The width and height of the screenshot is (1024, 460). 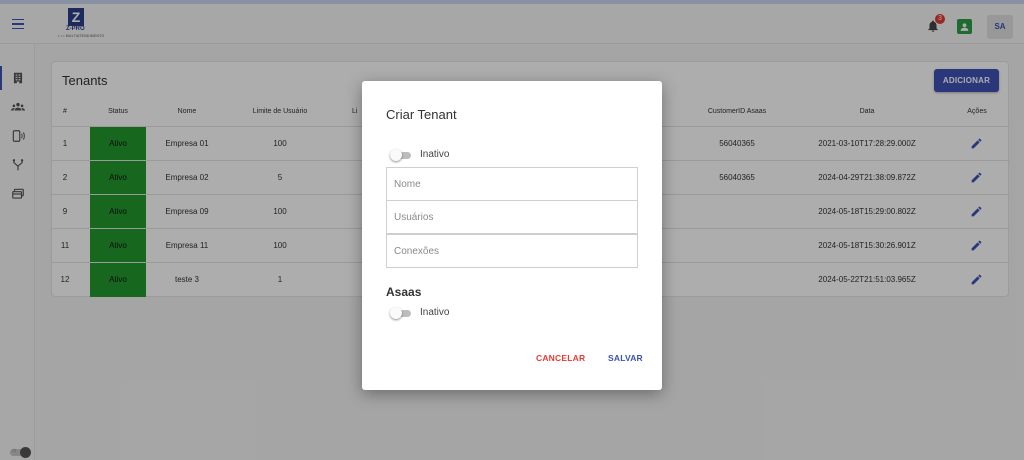 I want to click on asaas-toggle-label: Inativo, so click(x=435, y=312).